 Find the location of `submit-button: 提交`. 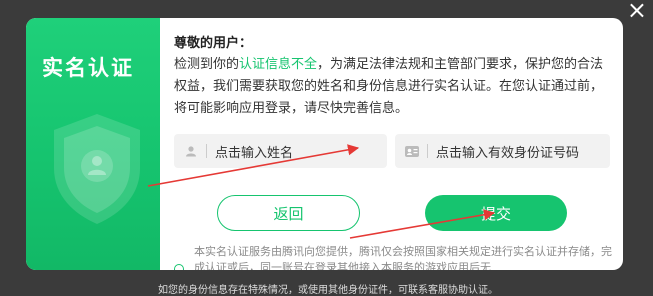

submit-button: 提交 is located at coordinates (496, 213).